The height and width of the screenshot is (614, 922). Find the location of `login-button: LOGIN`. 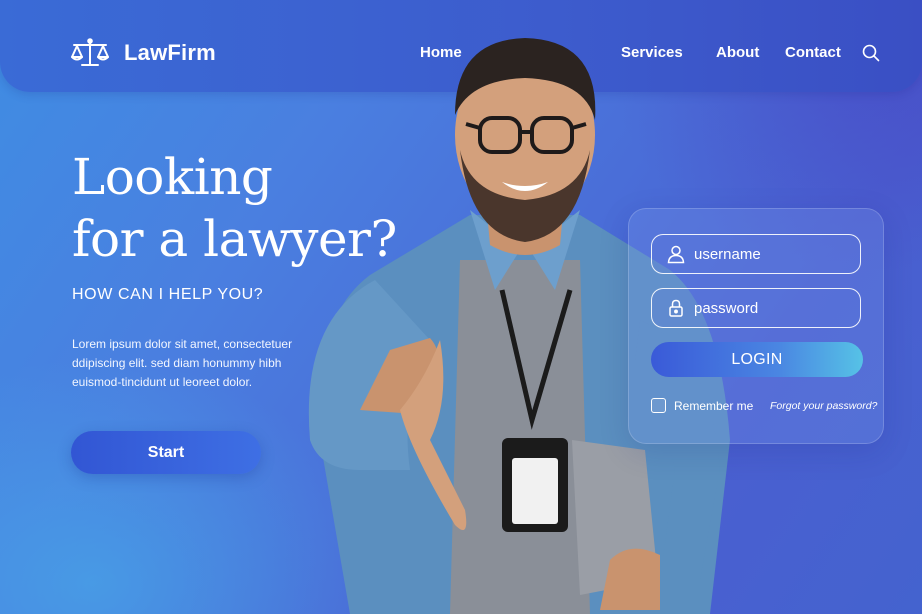

login-button: LOGIN is located at coordinates (757, 359).